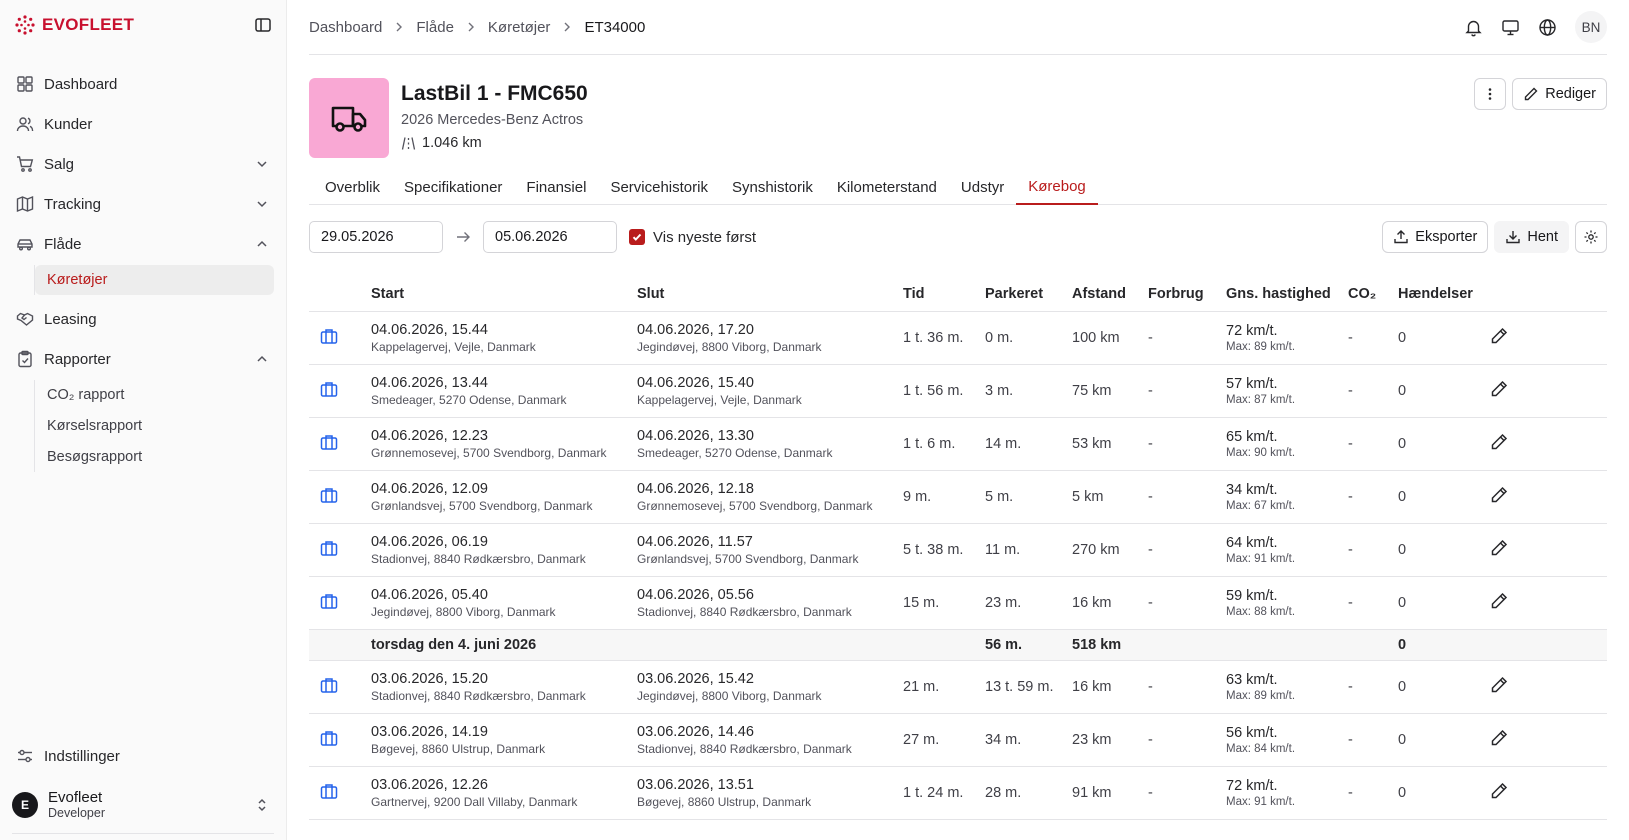 This screenshot has height=840, width=1629. What do you see at coordinates (1179, 294) in the screenshot?
I see `col-forbrug: Forbrug` at bounding box center [1179, 294].